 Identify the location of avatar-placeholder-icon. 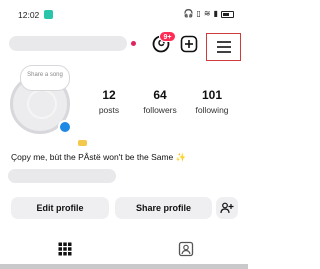
(42, 104).